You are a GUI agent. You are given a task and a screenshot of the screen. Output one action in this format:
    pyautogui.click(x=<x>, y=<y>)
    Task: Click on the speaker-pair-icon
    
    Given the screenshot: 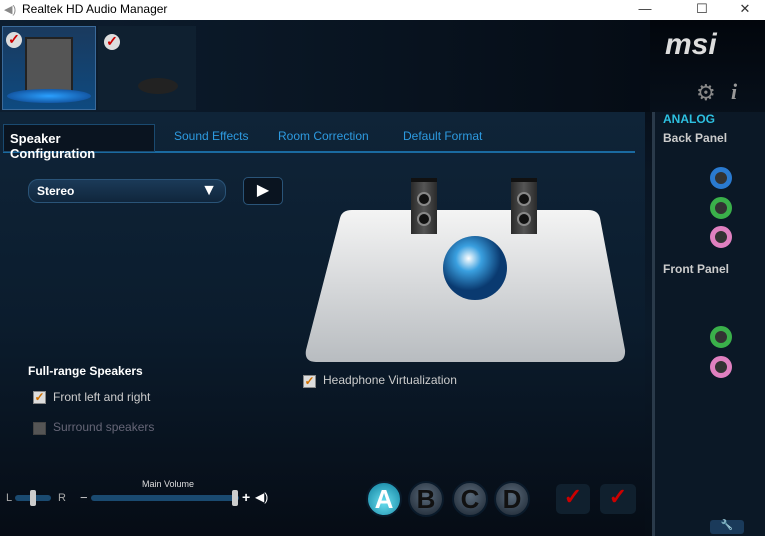 What is the action you would take?
    pyautogui.click(x=49, y=65)
    